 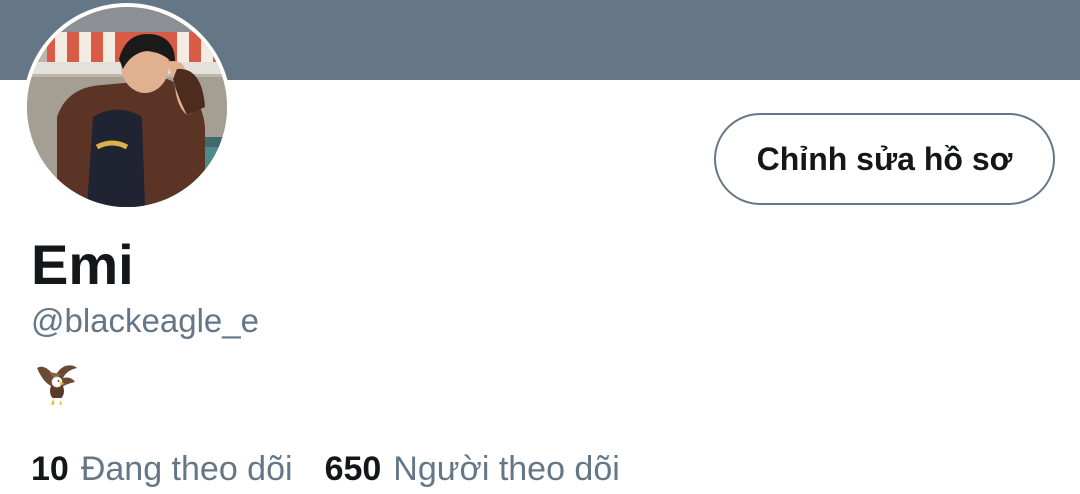 What do you see at coordinates (506, 469) in the screenshot?
I see `followers-label: Người theo dõi` at bounding box center [506, 469].